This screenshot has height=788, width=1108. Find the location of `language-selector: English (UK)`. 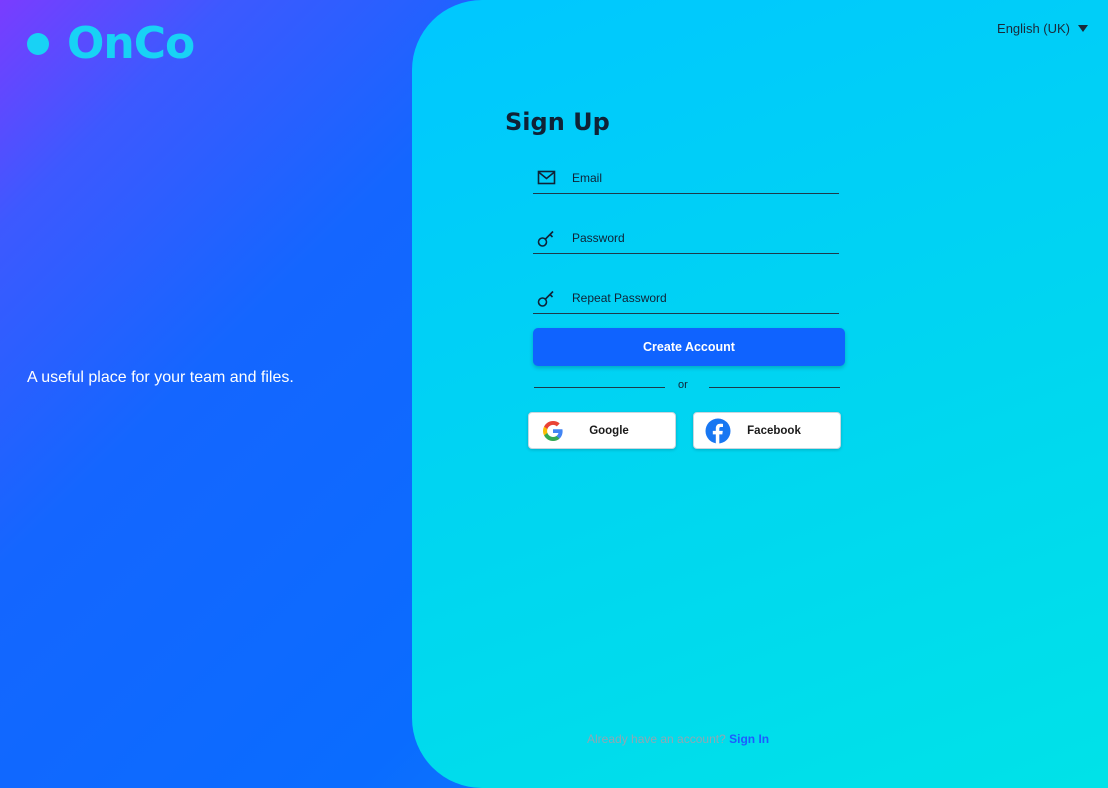

language-selector: English (UK) is located at coordinates (1042, 28).